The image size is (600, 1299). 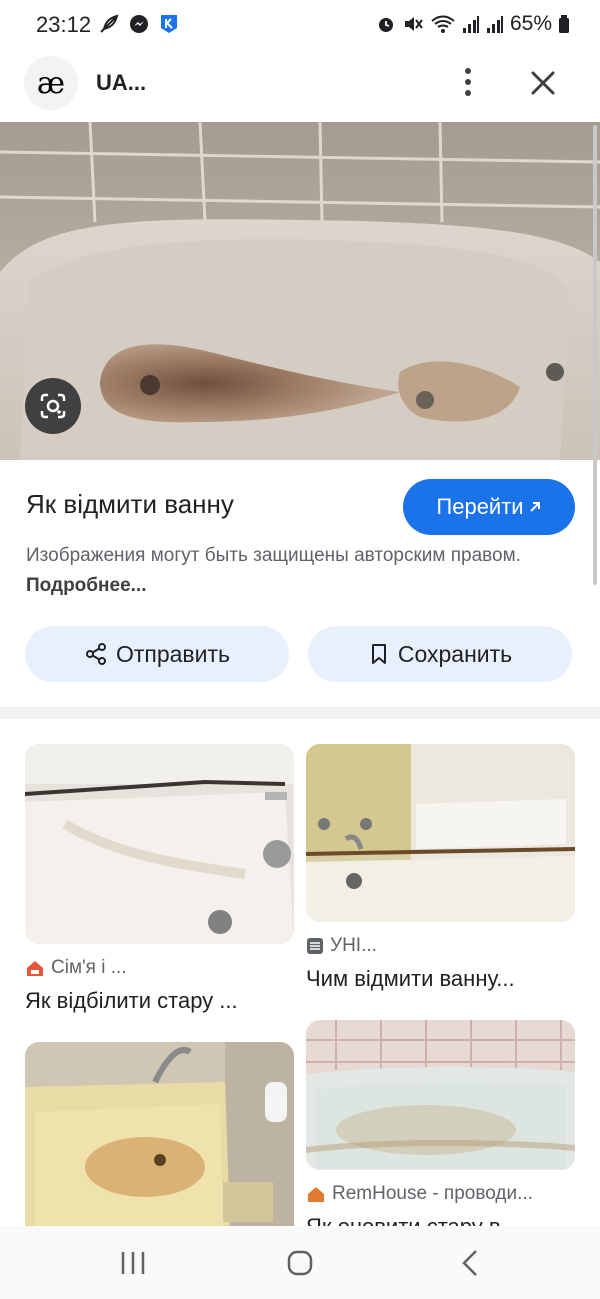 I want to click on arrow-icon, so click(x=534, y=507).